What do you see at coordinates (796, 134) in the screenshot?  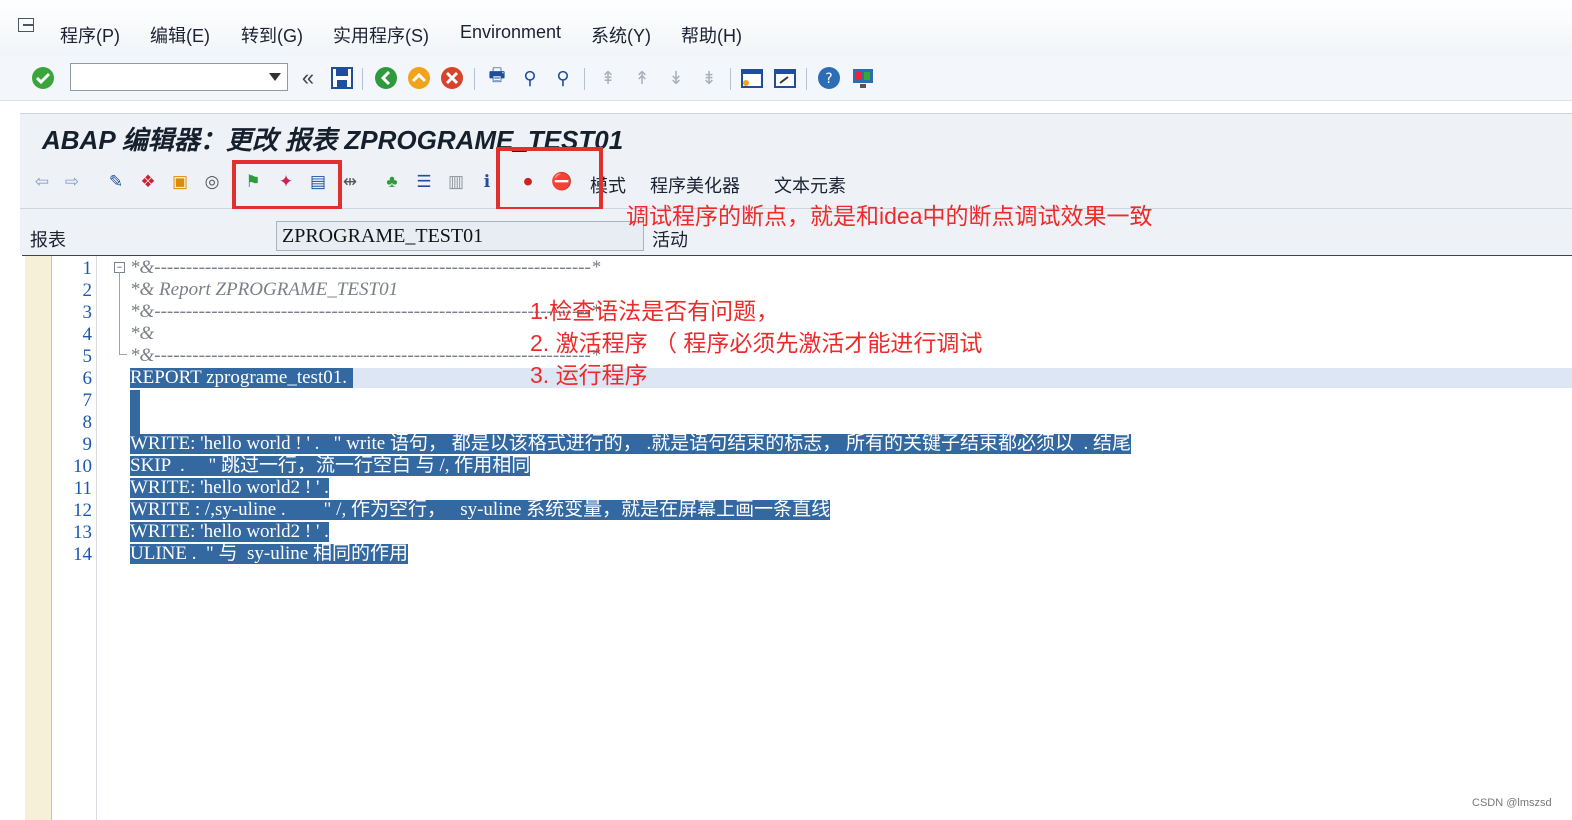 I see `window-title-bar: ABAP 编辑器：更改 报表 ZPROGRAME_TEST01` at bounding box center [796, 134].